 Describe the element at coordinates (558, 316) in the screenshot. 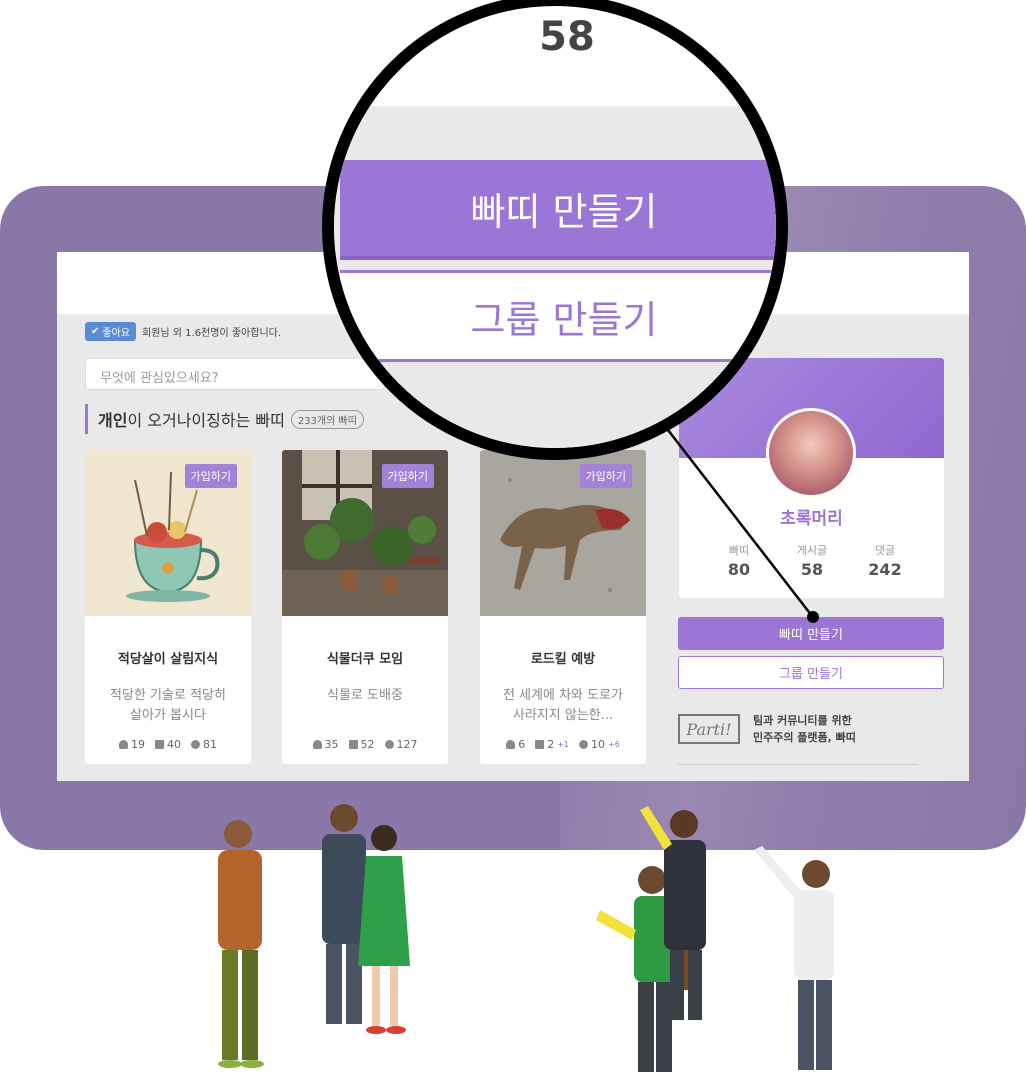

I see `magnified-create-group-button: 그룹 만들기` at that location.